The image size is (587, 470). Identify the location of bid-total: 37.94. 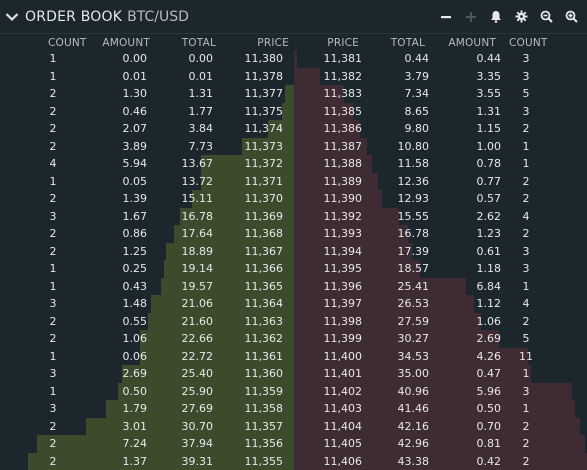
(198, 444).